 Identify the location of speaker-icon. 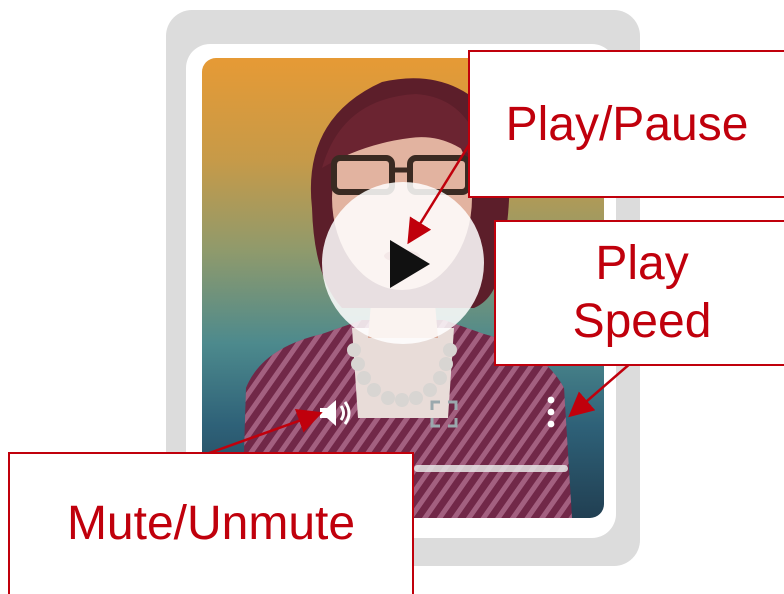
(335, 413).